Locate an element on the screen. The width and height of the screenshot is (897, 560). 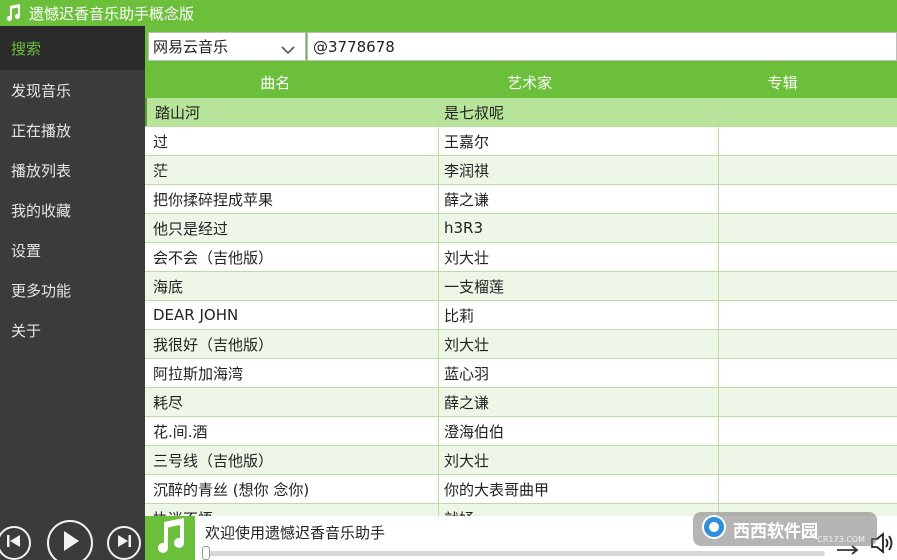
sidebar-item-settings: 设置 is located at coordinates (72, 250).